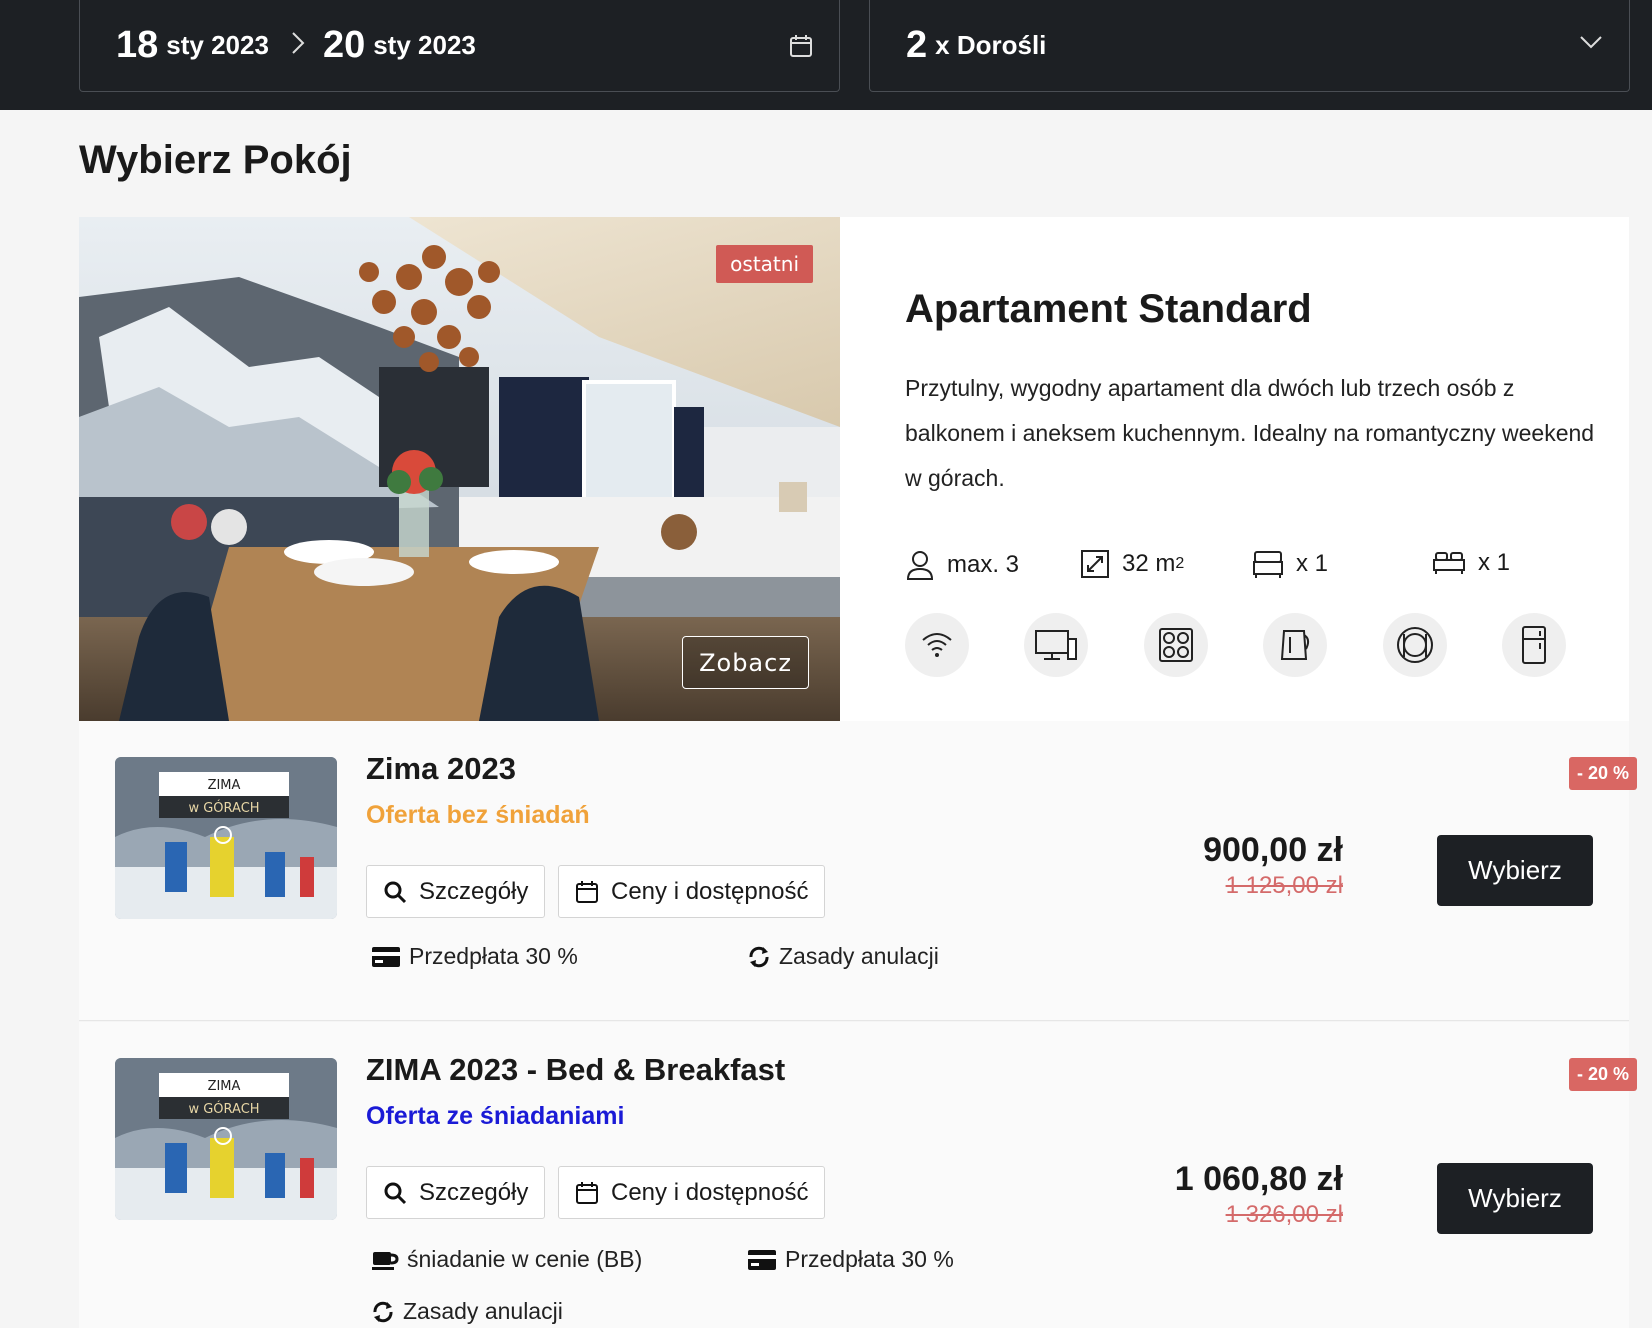  What do you see at coordinates (1312, 563) in the screenshot?
I see `single-bed-count: x 1` at bounding box center [1312, 563].